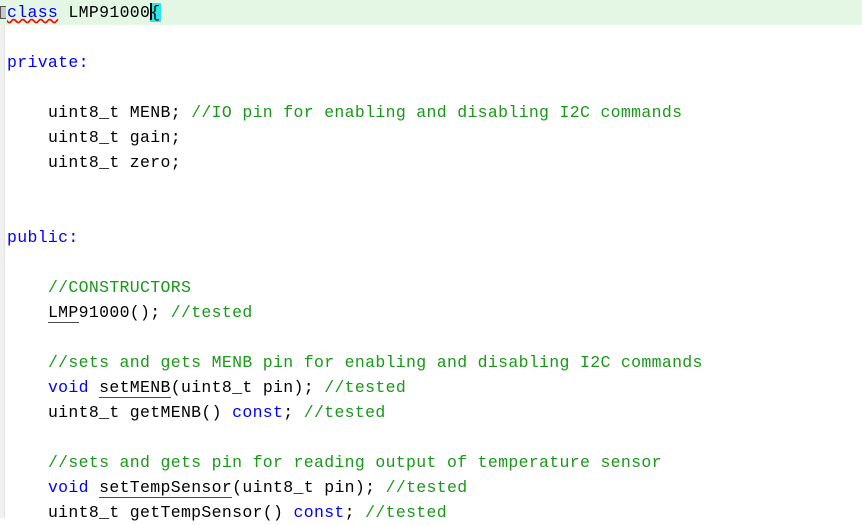 The image size is (862, 525). I want to click on code-text: LMP91000, so click(109, 12).